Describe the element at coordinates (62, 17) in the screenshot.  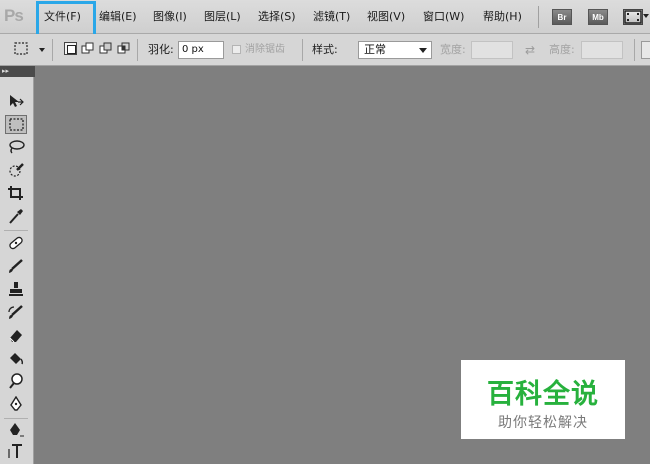
I see `menu-file: 文件(F)` at that location.